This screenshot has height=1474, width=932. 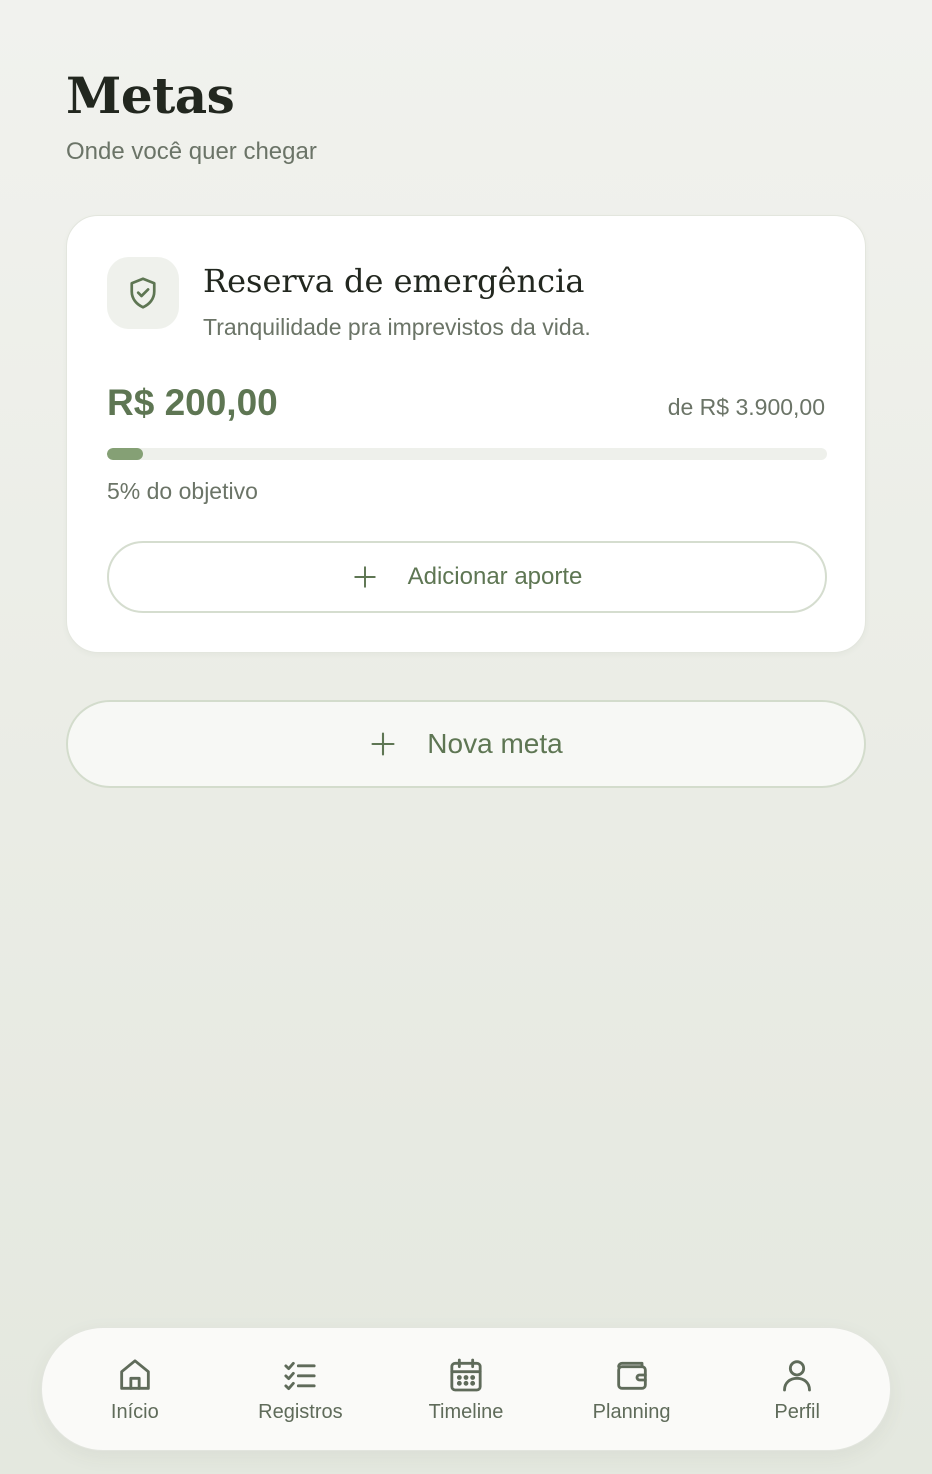 What do you see at coordinates (631, 1411) in the screenshot?
I see `nav-label-planning: Planning` at bounding box center [631, 1411].